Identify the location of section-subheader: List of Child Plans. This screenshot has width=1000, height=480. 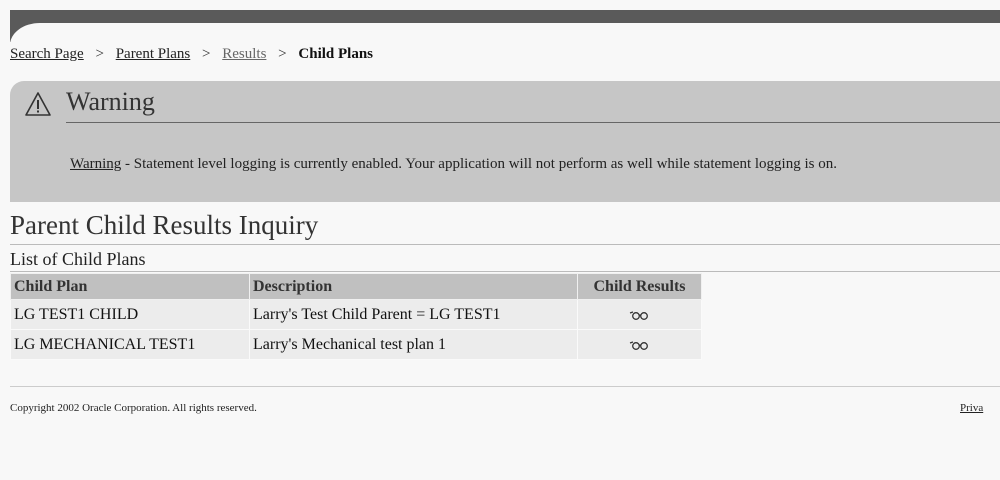
(78, 259).